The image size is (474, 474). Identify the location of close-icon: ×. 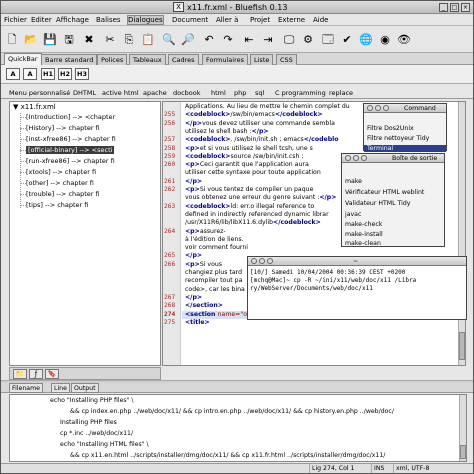
(465, 7).